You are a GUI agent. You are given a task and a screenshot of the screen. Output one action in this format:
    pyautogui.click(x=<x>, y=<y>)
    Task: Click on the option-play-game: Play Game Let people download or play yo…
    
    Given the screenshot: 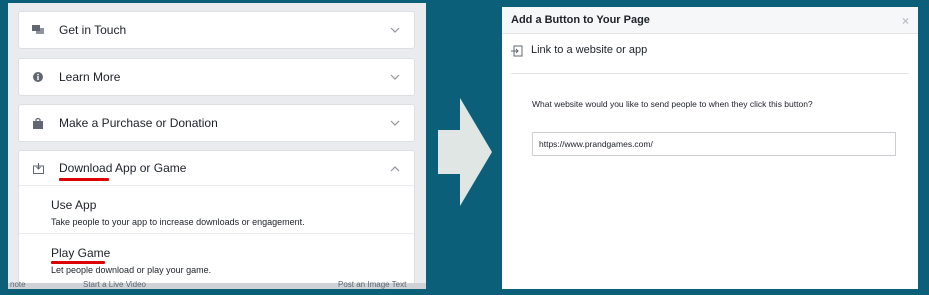 What is the action you would take?
    pyautogui.click(x=216, y=257)
    